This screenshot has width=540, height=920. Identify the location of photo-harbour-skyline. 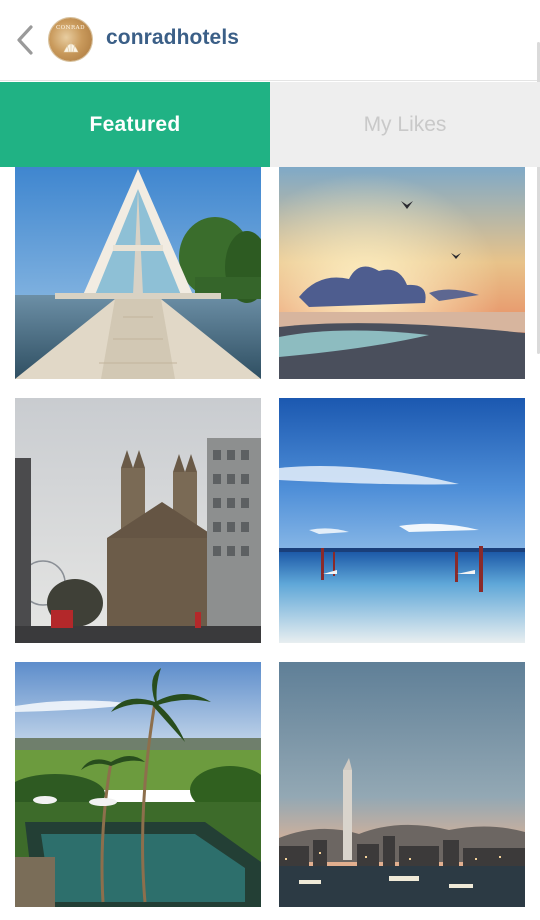
(402, 784).